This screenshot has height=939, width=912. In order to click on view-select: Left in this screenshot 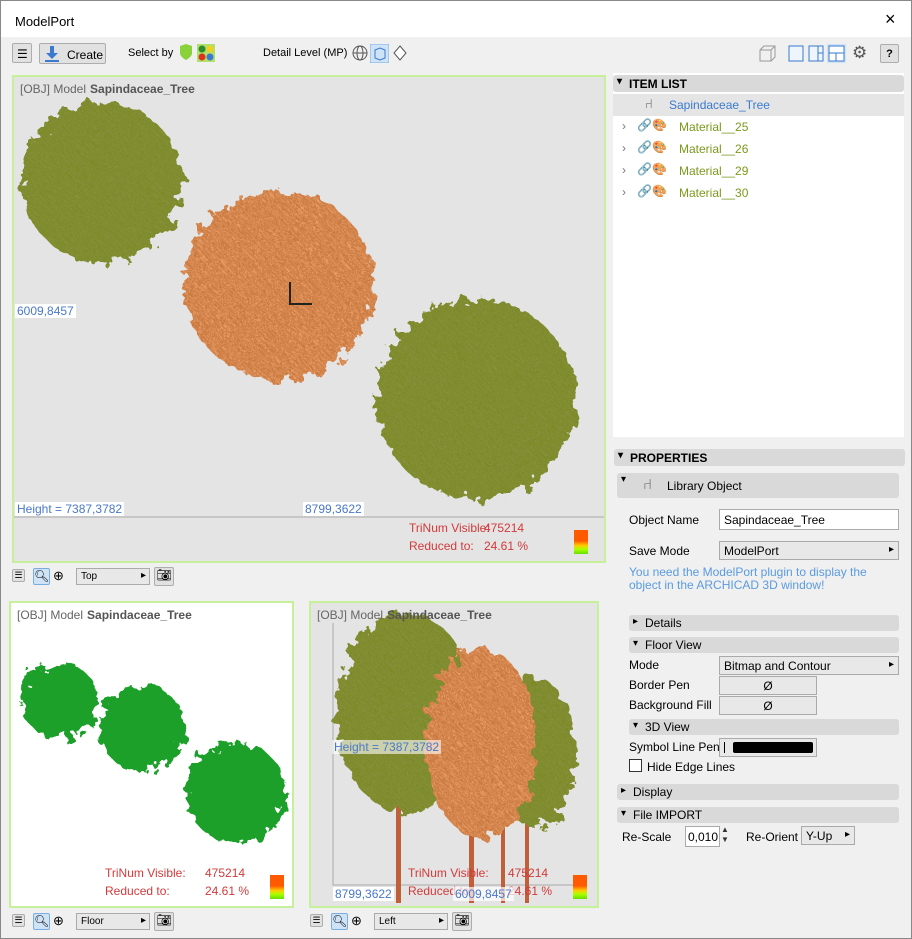, I will do `click(411, 921)`.